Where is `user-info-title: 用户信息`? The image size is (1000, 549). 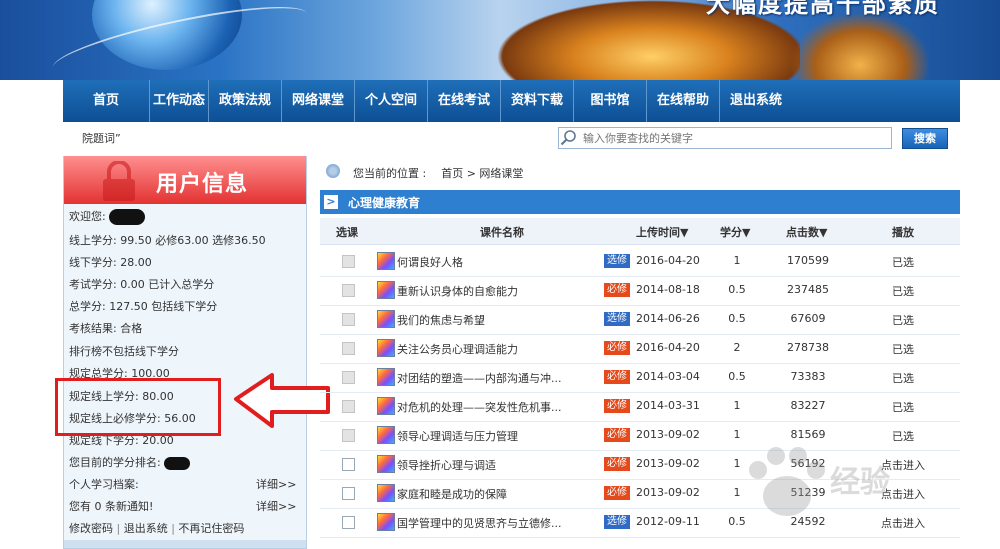 user-info-title: 用户信息 is located at coordinates (202, 184).